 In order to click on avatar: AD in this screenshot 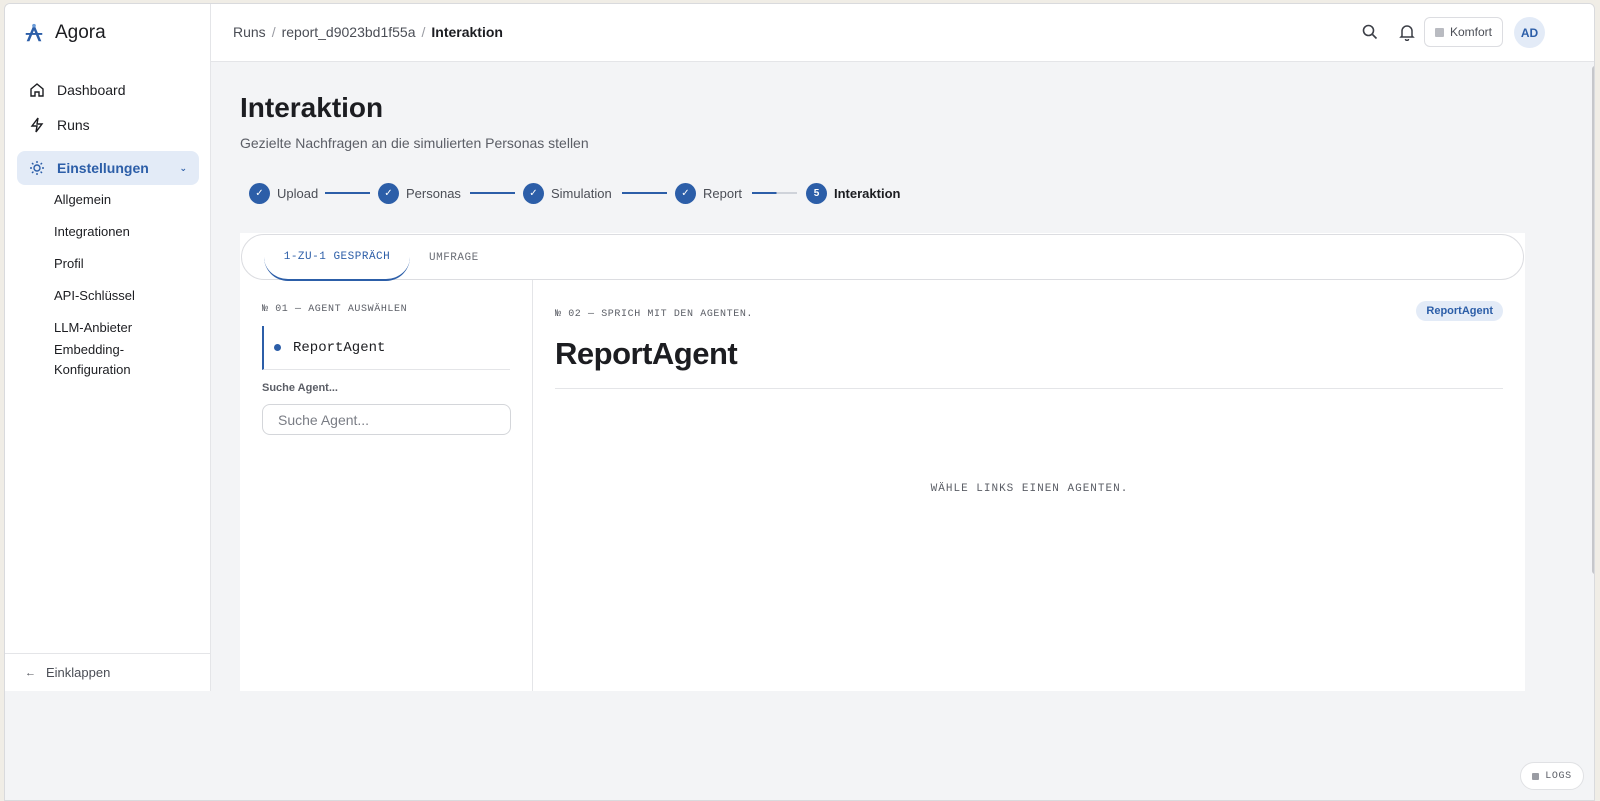, I will do `click(1529, 32)`.